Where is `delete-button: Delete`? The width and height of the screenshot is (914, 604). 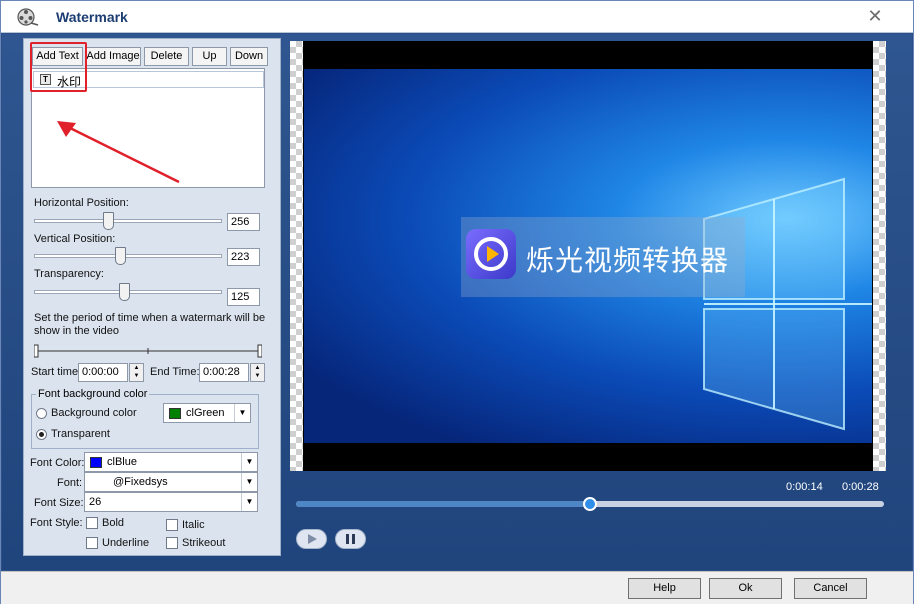
delete-button: Delete is located at coordinates (166, 56).